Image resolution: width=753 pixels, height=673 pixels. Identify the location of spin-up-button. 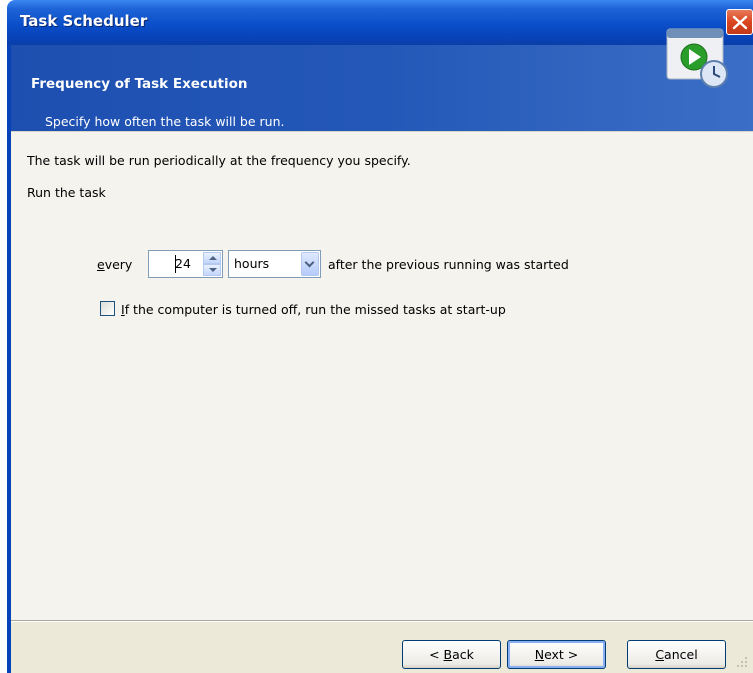
(212, 258).